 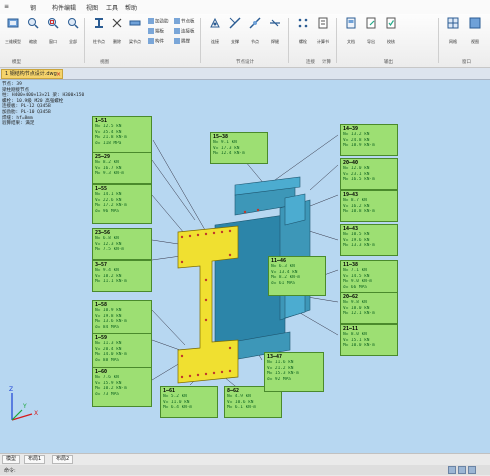 What do you see at coordinates (33, 36) in the screenshot?
I see `zoom-button: 缩放` at bounding box center [33, 36].